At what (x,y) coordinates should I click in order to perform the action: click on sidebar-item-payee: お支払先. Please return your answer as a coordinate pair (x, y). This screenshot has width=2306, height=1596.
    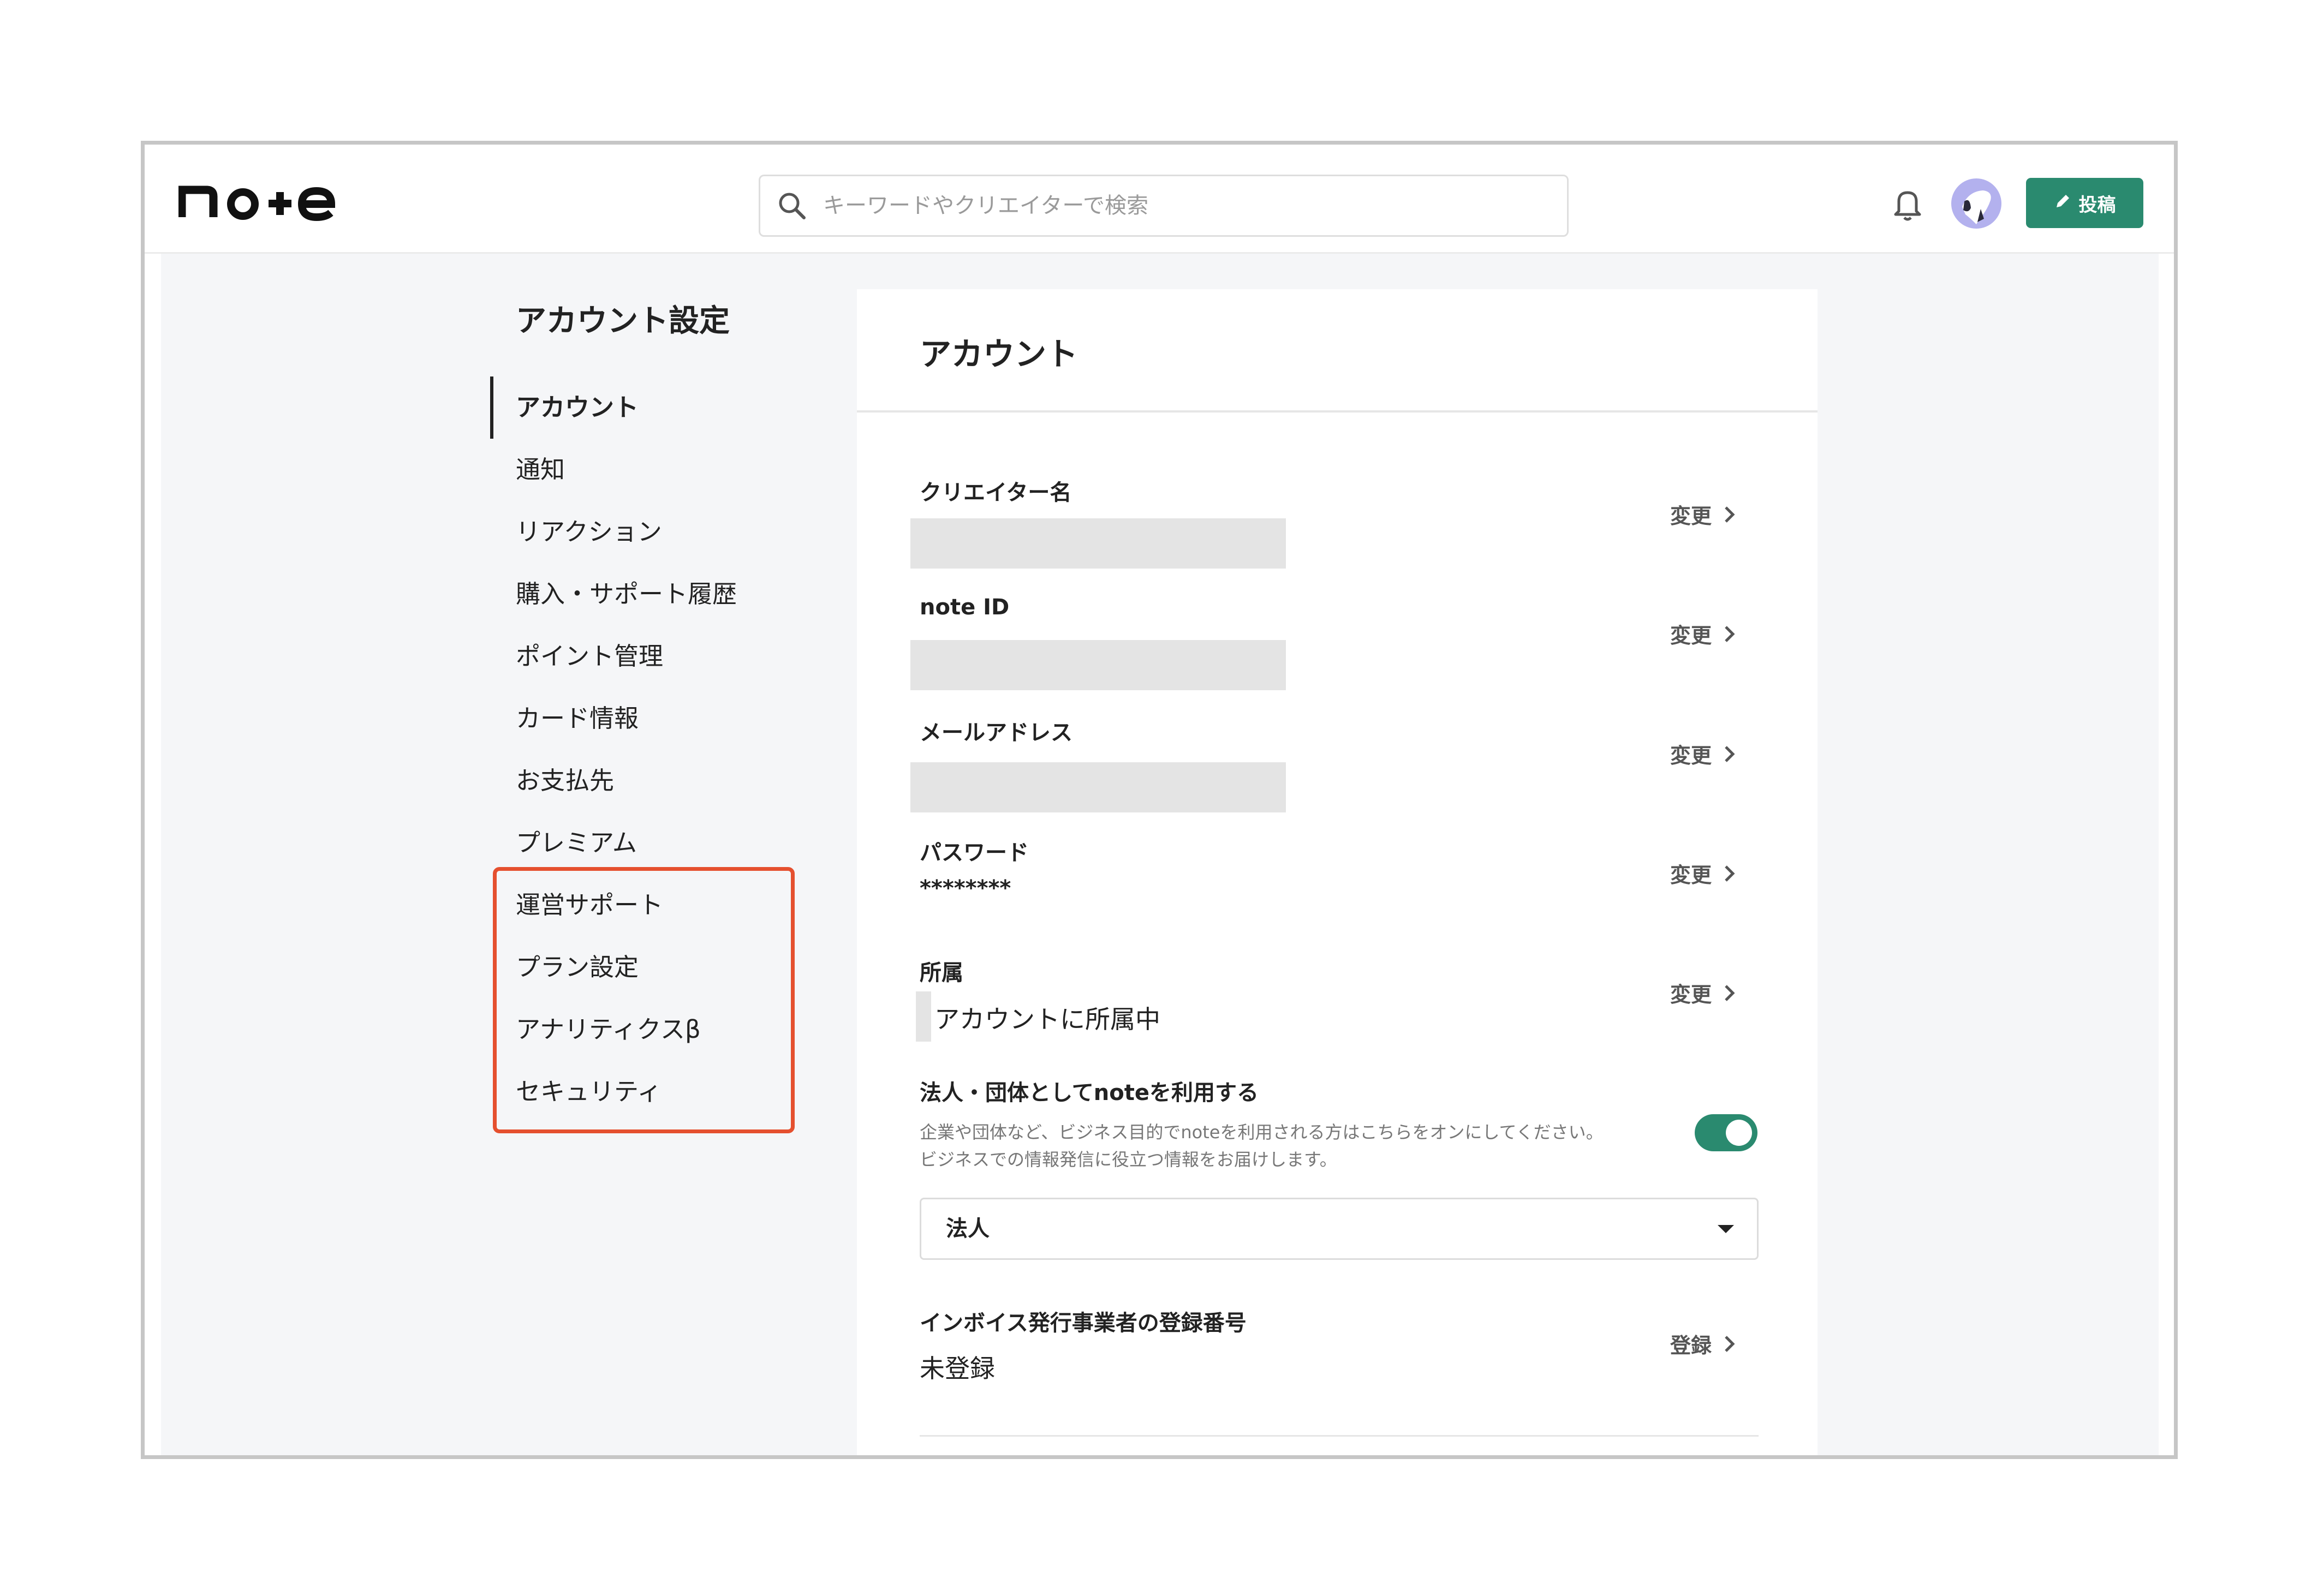
    Looking at the image, I should click on (565, 780).